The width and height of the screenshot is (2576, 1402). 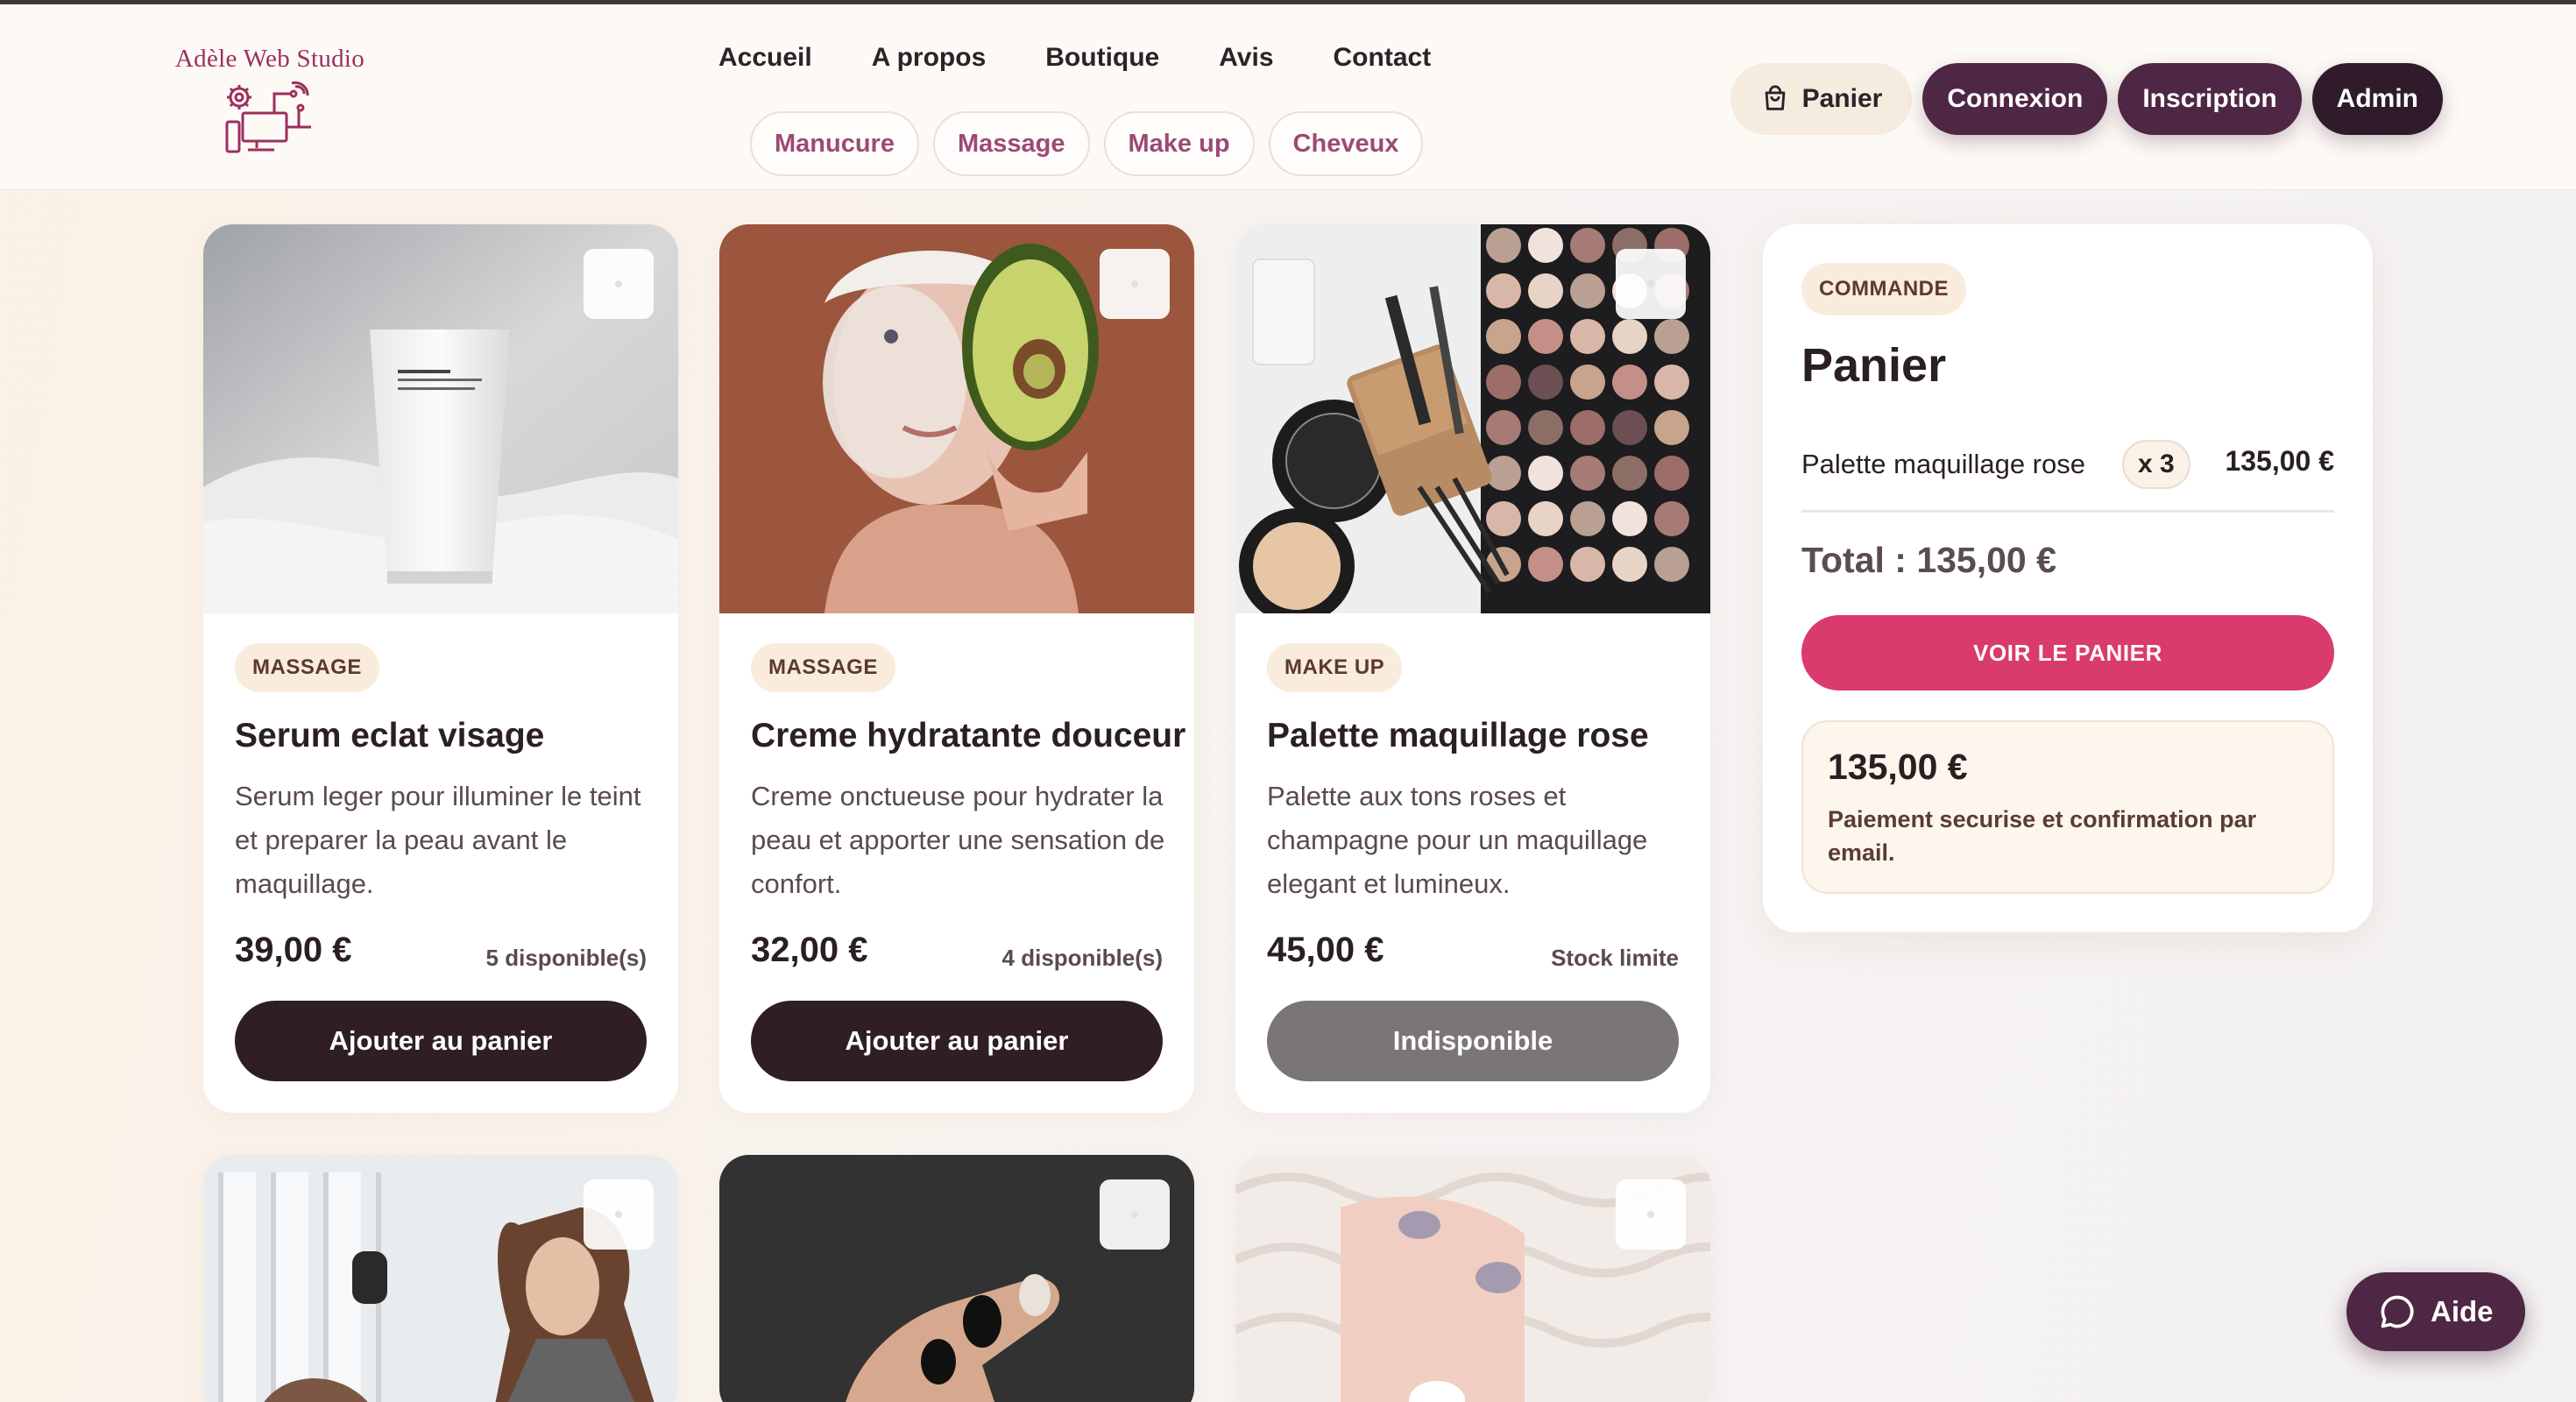 I want to click on cart-button: Panier, so click(x=1821, y=99).